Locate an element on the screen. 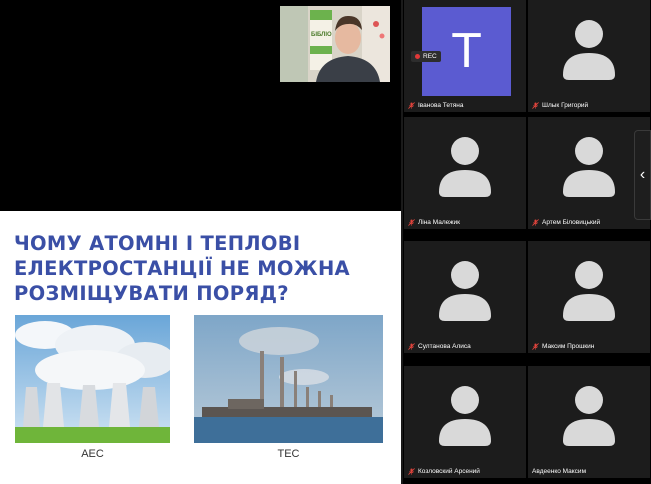 This screenshot has width=651, height=484. caption-tes: ТЕС is located at coordinates (288, 454).